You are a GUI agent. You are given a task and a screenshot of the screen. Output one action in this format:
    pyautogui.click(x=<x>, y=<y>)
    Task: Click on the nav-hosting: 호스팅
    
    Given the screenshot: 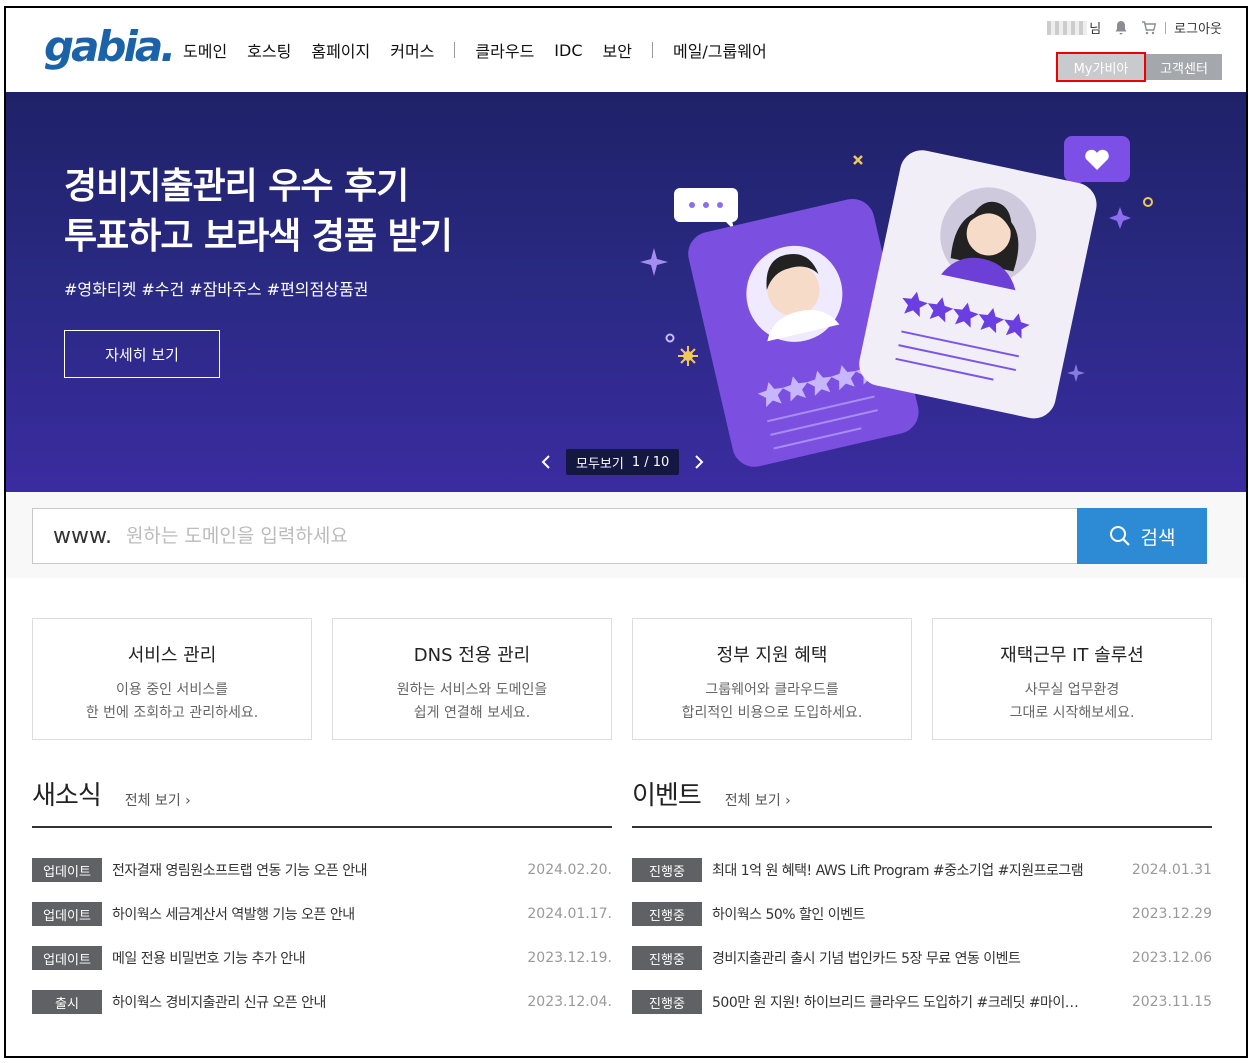 What is the action you would take?
    pyautogui.click(x=269, y=50)
    